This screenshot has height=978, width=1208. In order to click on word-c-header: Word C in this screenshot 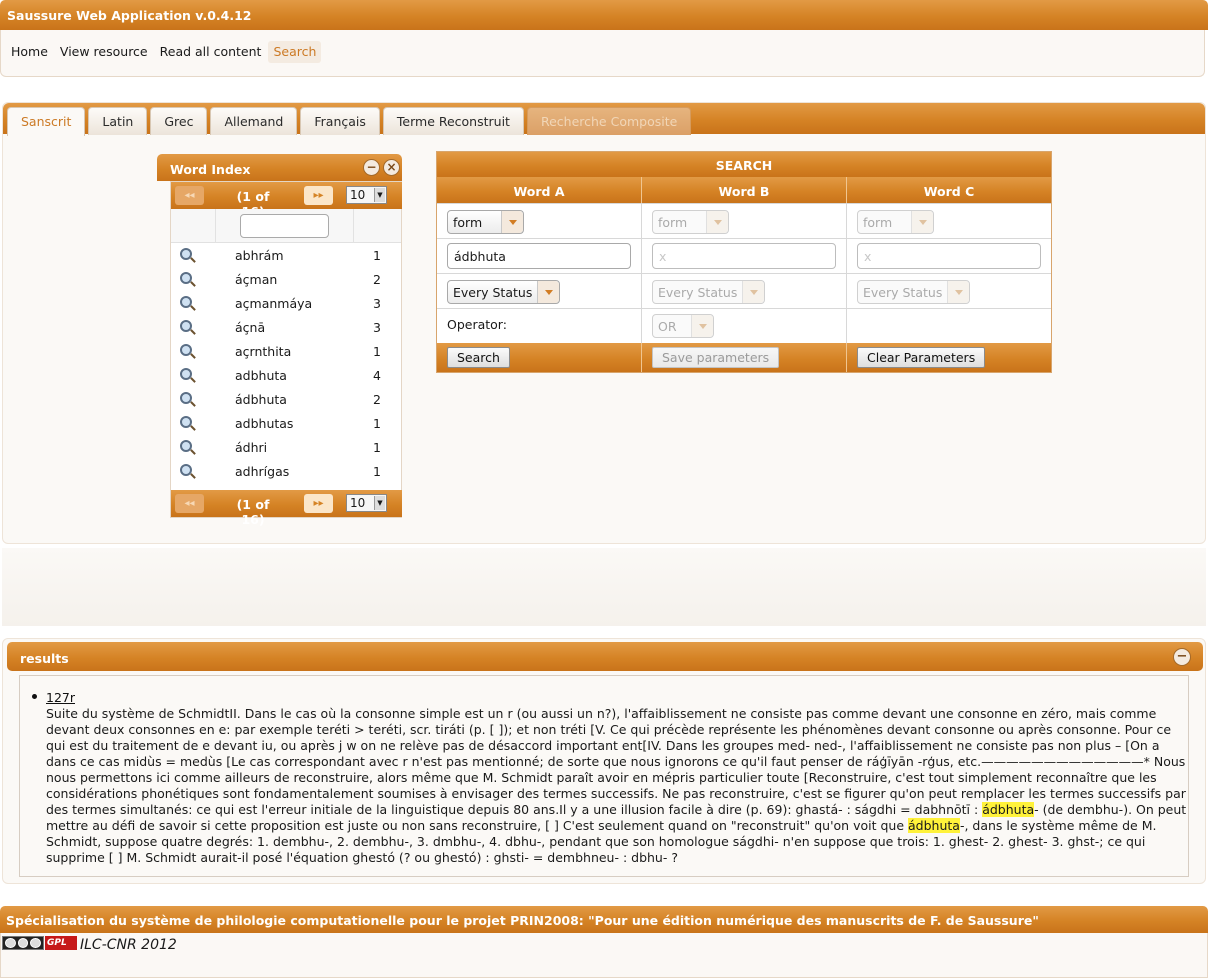, I will do `click(949, 191)`.